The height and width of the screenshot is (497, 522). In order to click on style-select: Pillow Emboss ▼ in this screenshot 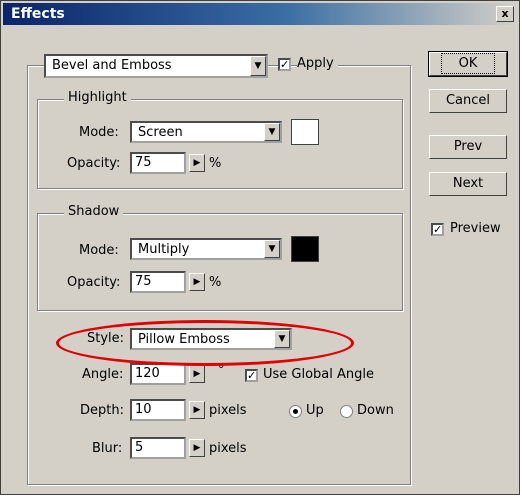, I will do `click(211, 339)`.